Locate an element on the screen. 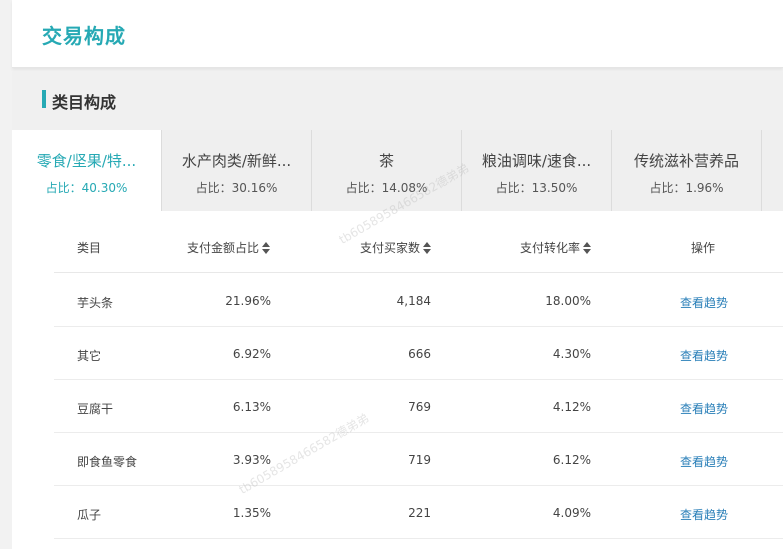  page-title: 交易构成 is located at coordinates (84, 36).